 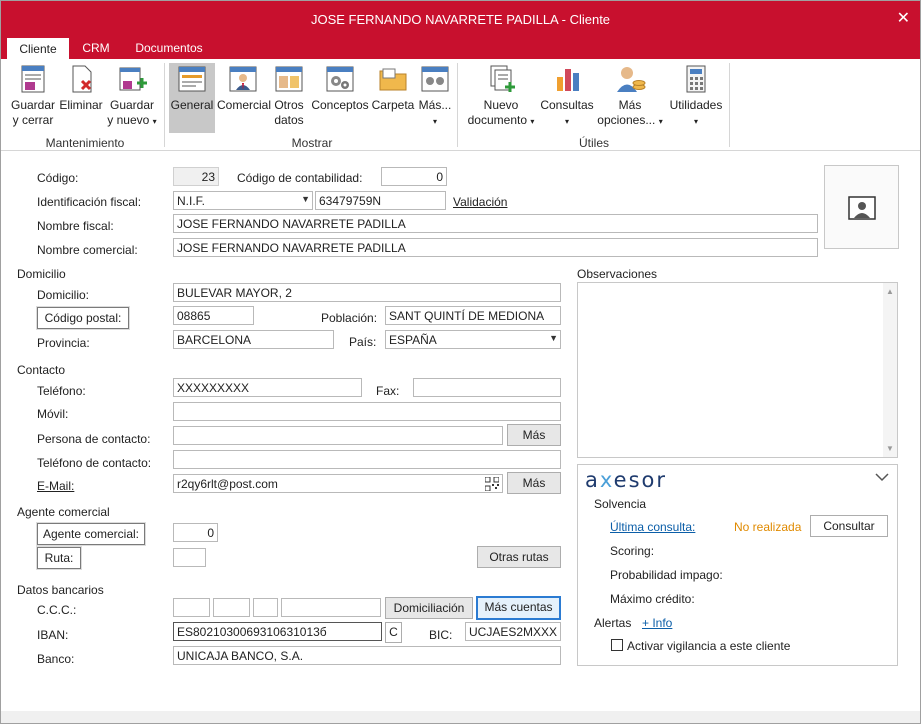 What do you see at coordinates (55, 486) in the screenshot?
I see `email-link: E-Mail:` at bounding box center [55, 486].